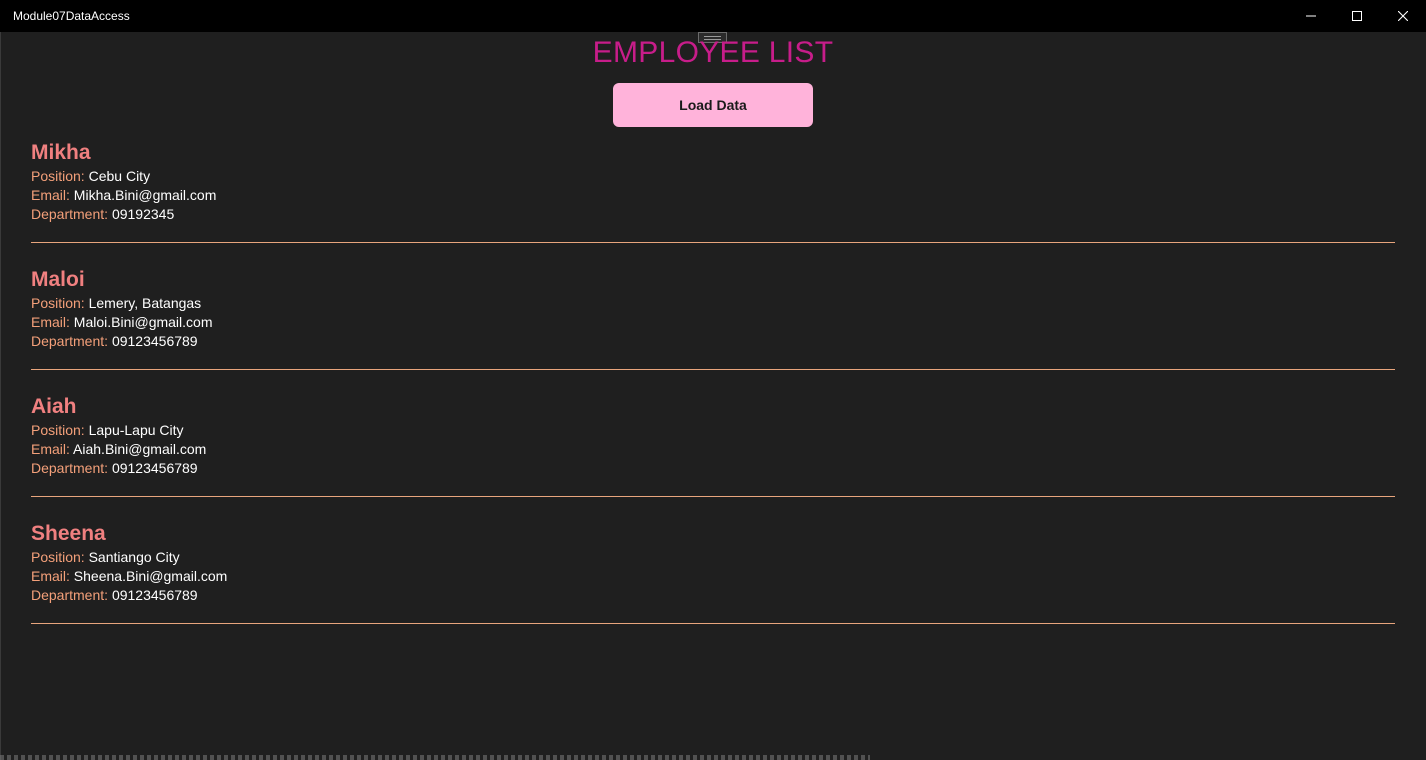  Describe the element at coordinates (143, 322) in the screenshot. I see `email-value: Maloi.Bini@gmail.com` at that location.